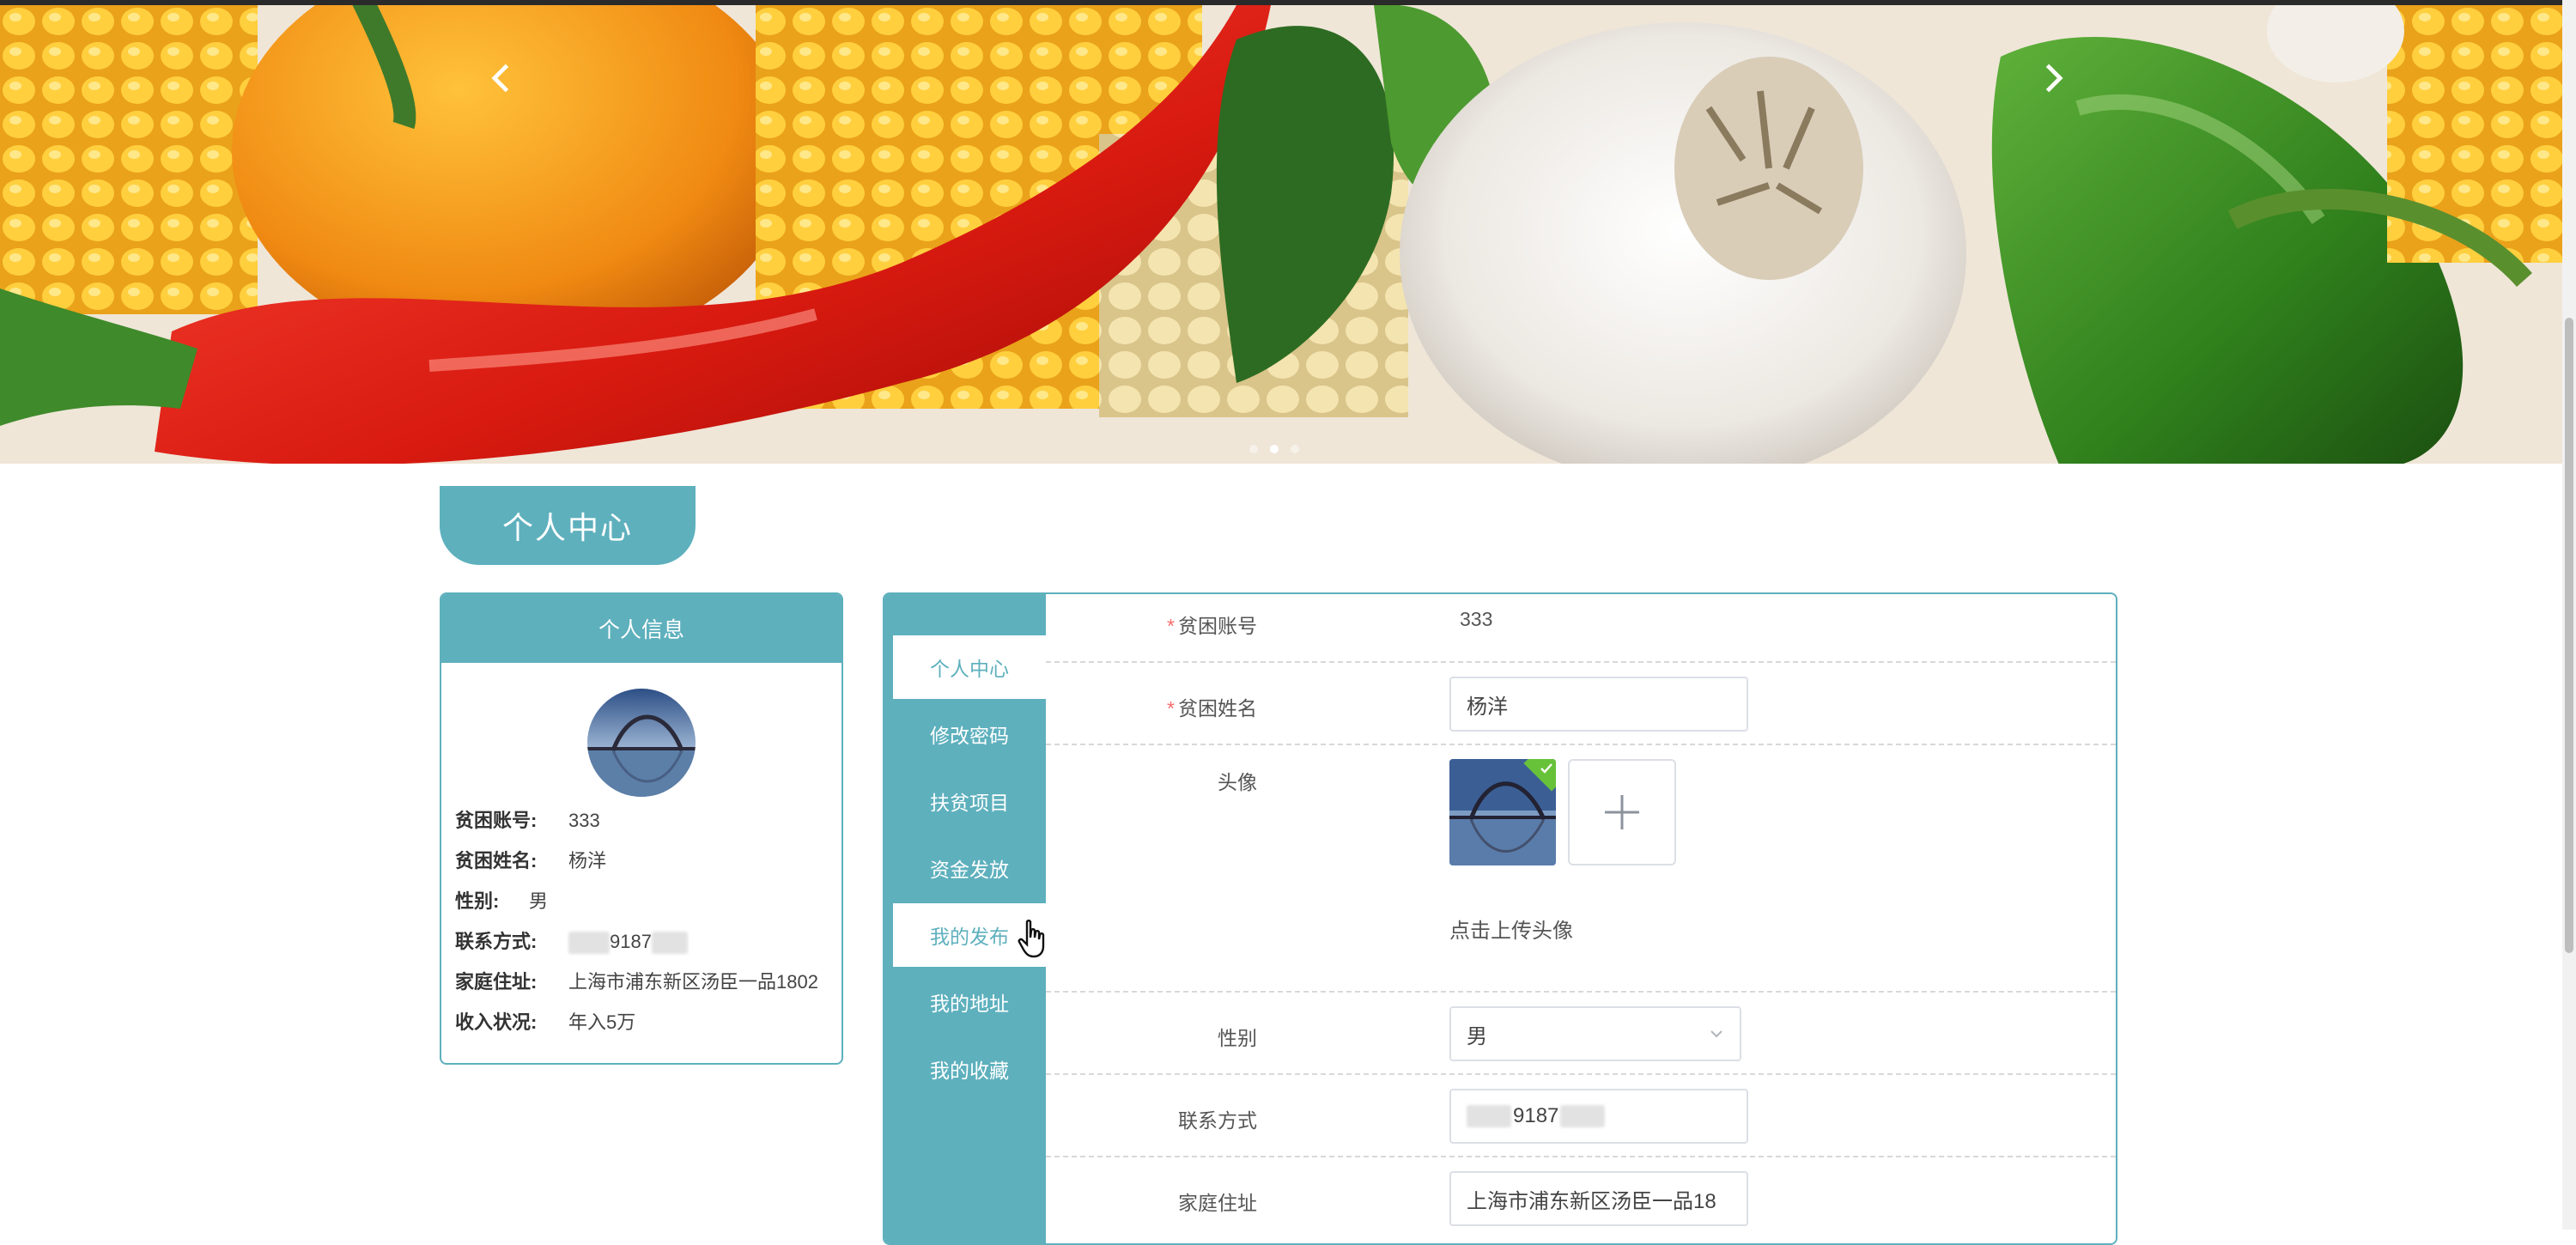 The height and width of the screenshot is (1245, 2576). I want to click on form-row-avatar: 头像 点击上传头像, so click(1581, 869).